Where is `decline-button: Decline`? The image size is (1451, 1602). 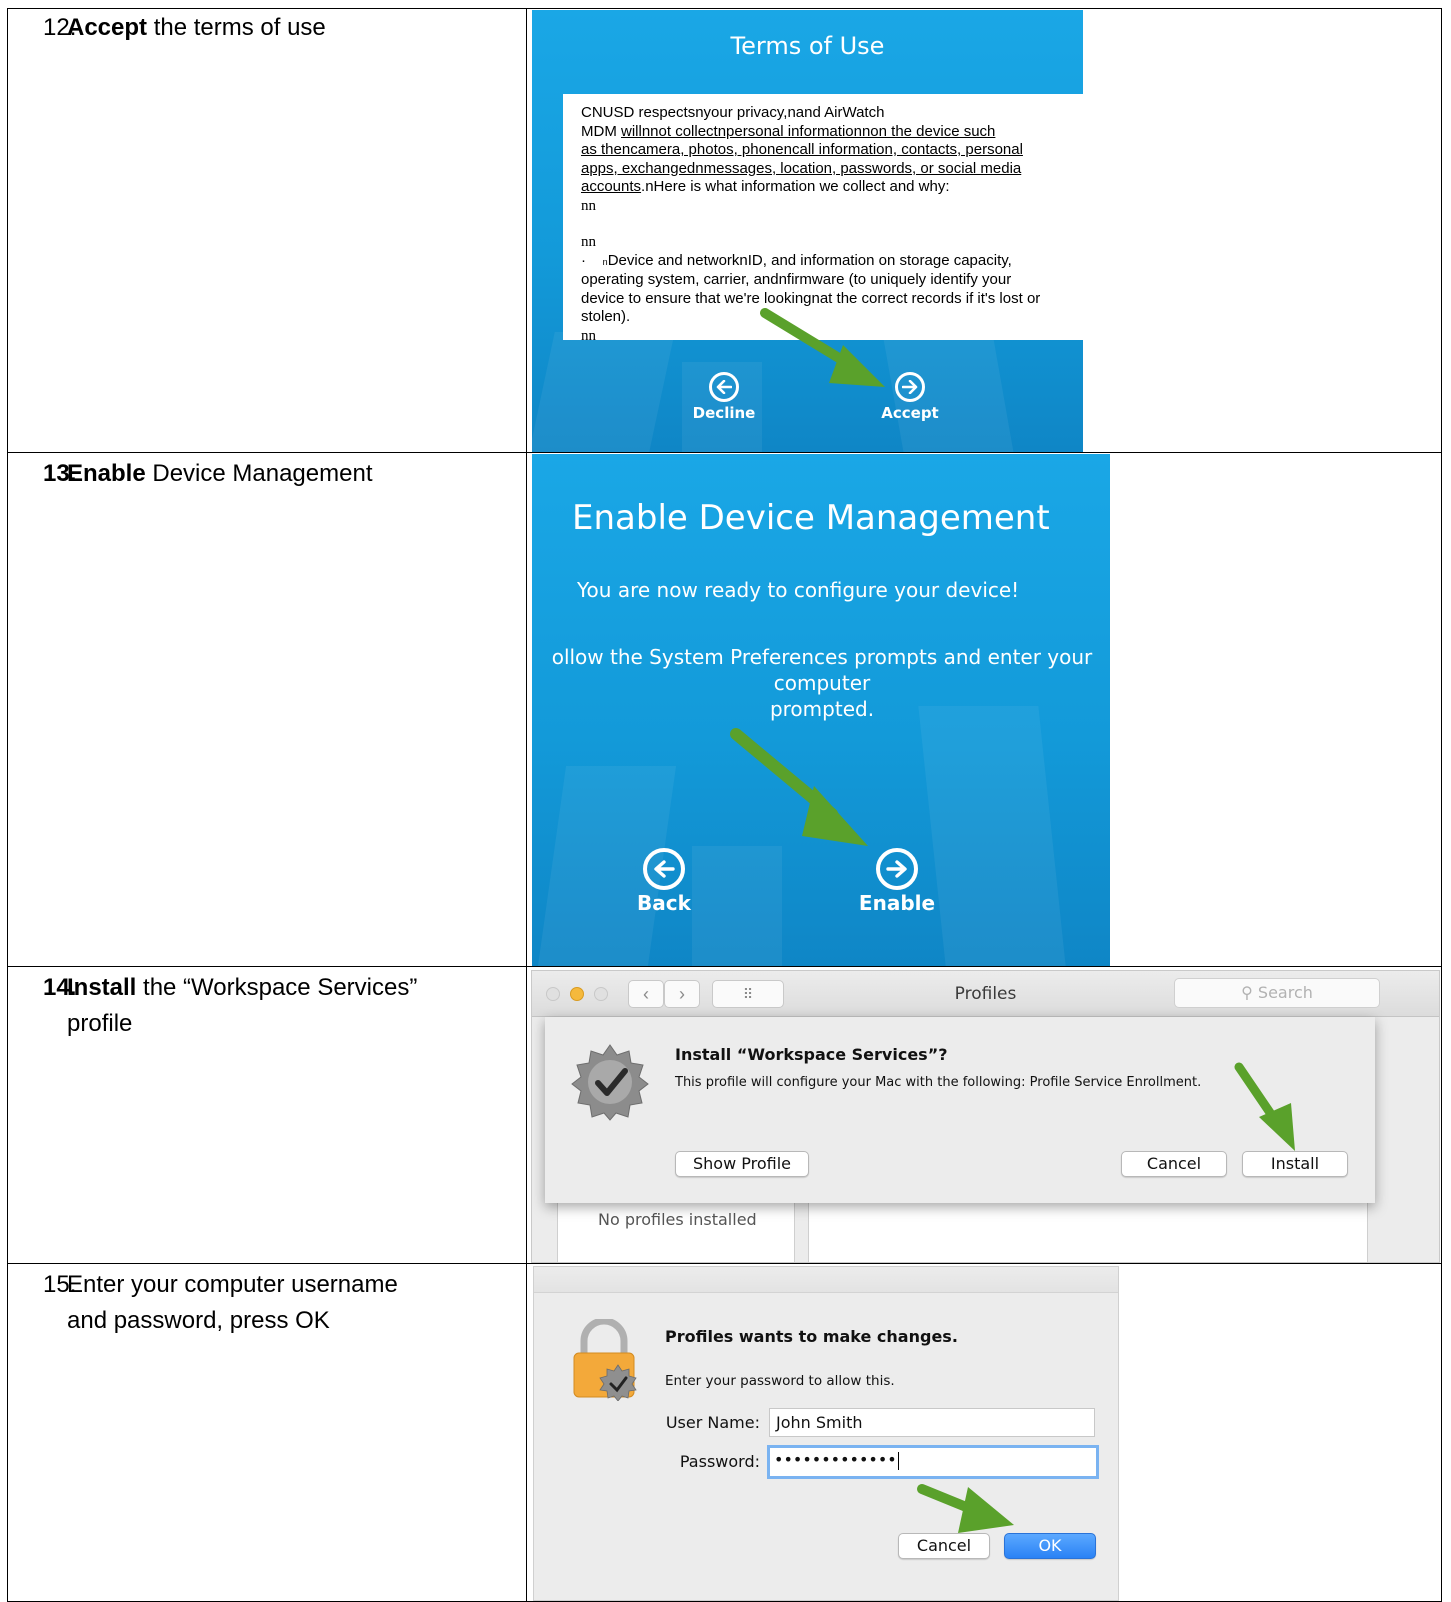
decline-button: Decline is located at coordinates (724, 397).